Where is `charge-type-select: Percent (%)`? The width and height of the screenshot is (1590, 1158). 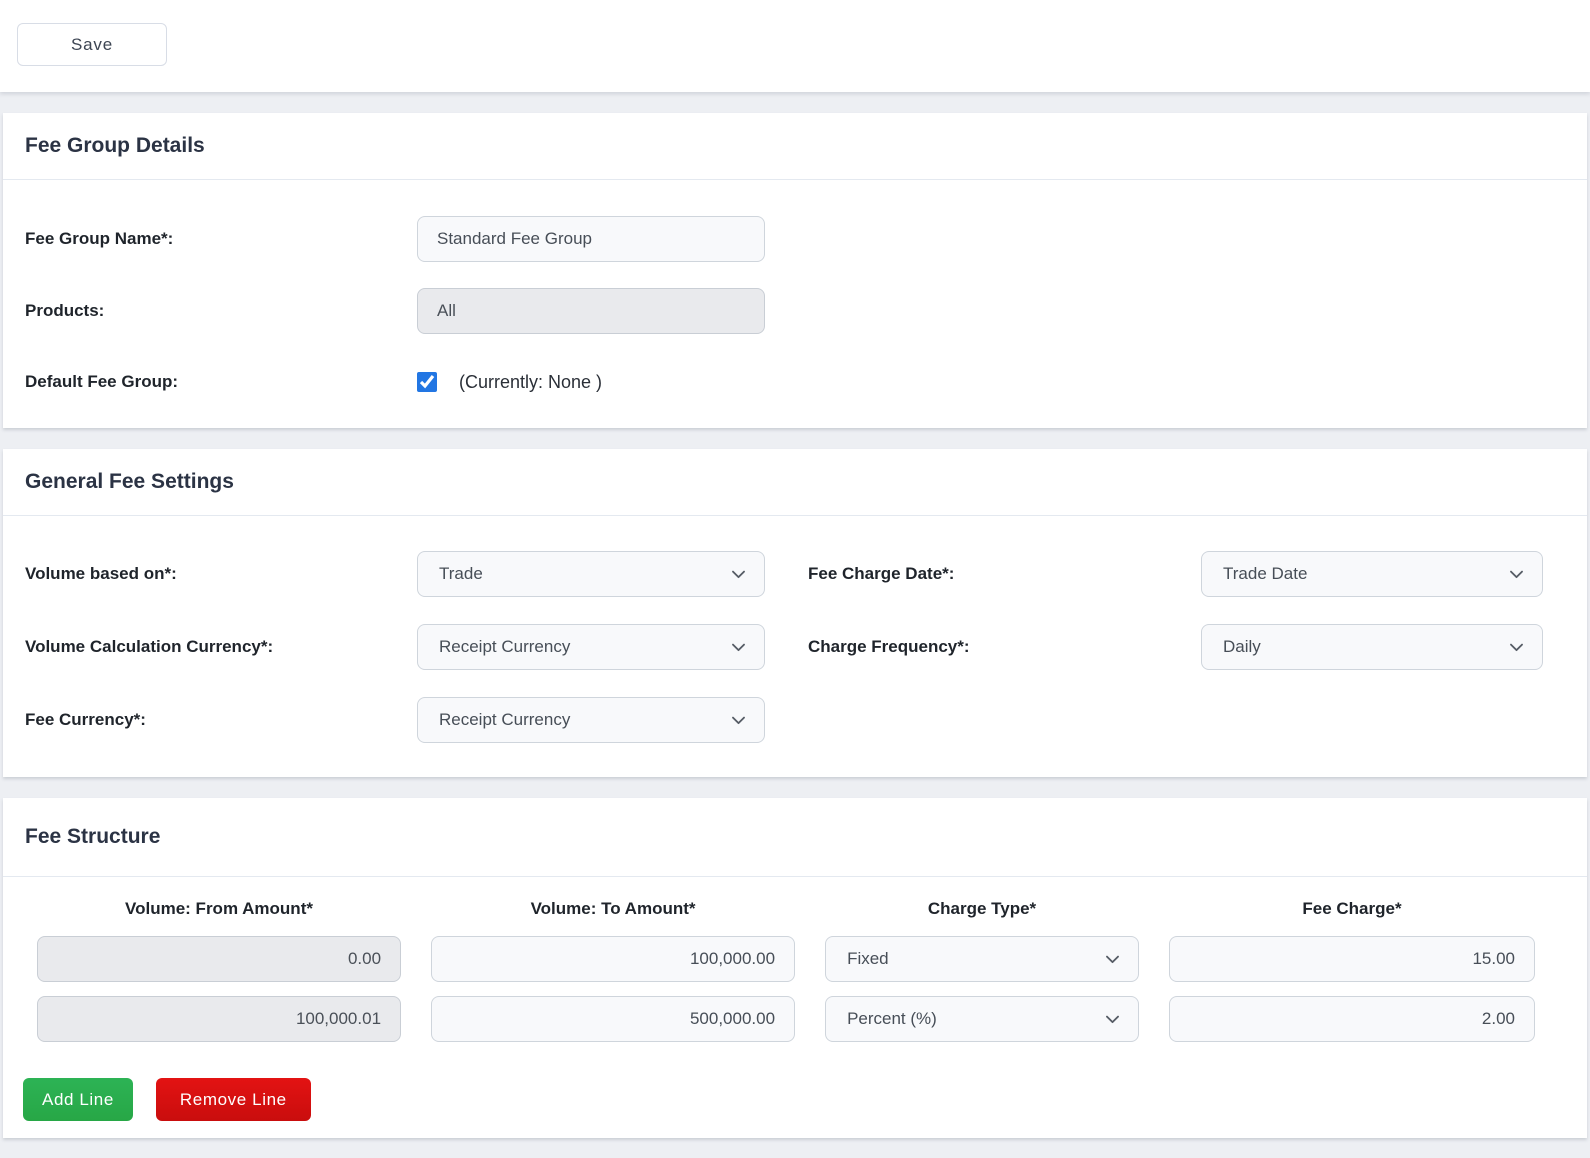
charge-type-select: Percent (%) is located at coordinates (982, 1019).